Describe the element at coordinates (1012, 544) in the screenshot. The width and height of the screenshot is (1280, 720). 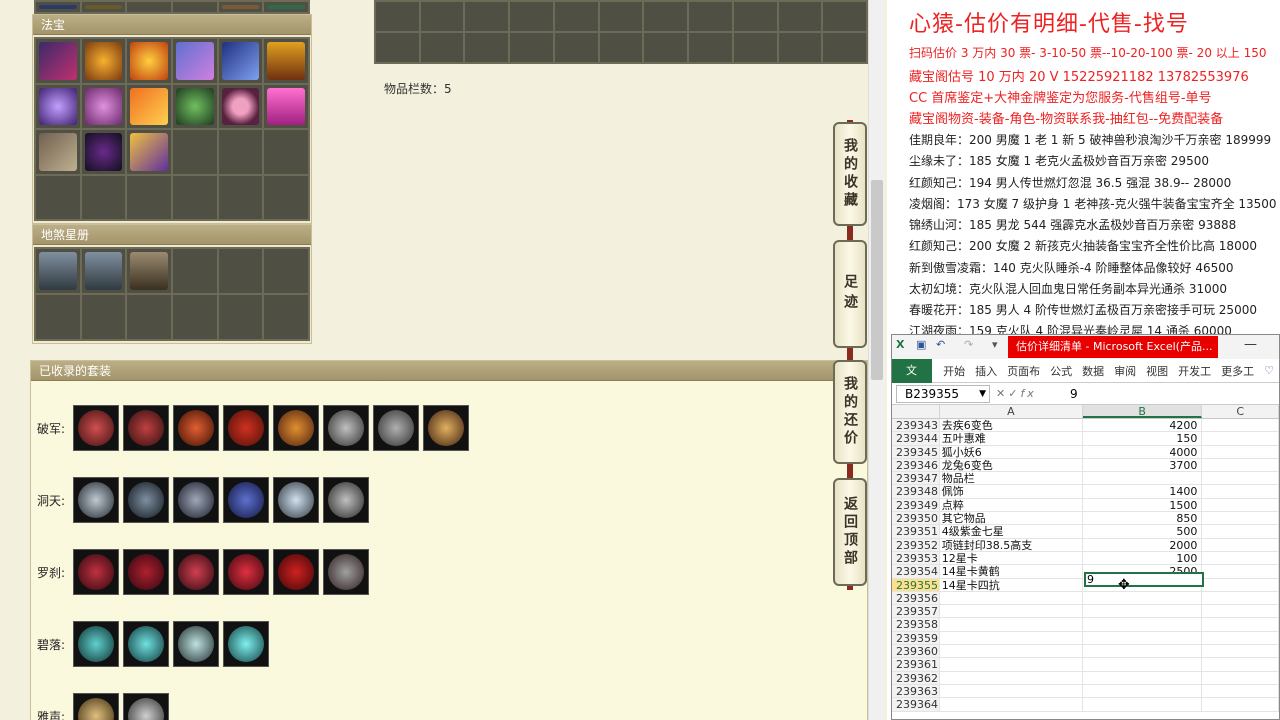
I see `cell-a: 项链封印38.5高支` at that location.